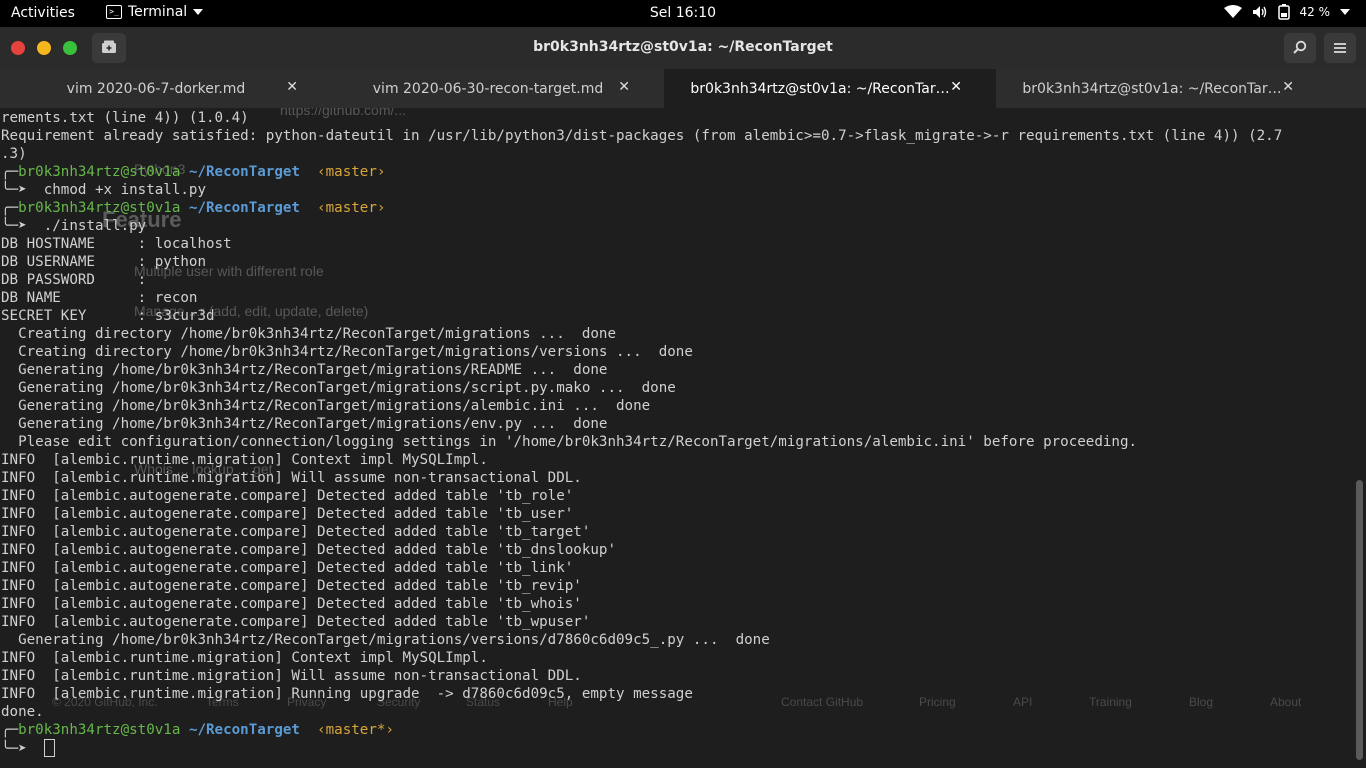 This screenshot has width=1366, height=768. What do you see at coordinates (1260, 12) in the screenshot?
I see `volume-icon` at bounding box center [1260, 12].